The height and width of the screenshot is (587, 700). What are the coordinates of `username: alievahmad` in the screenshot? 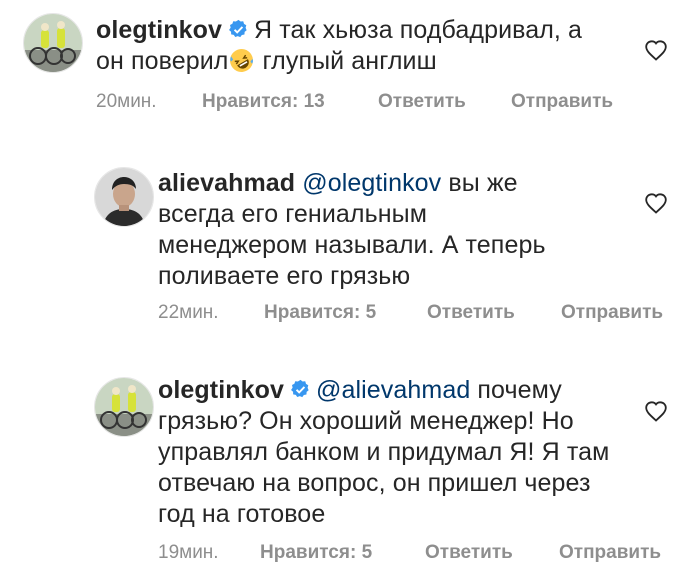 It's located at (226, 183).